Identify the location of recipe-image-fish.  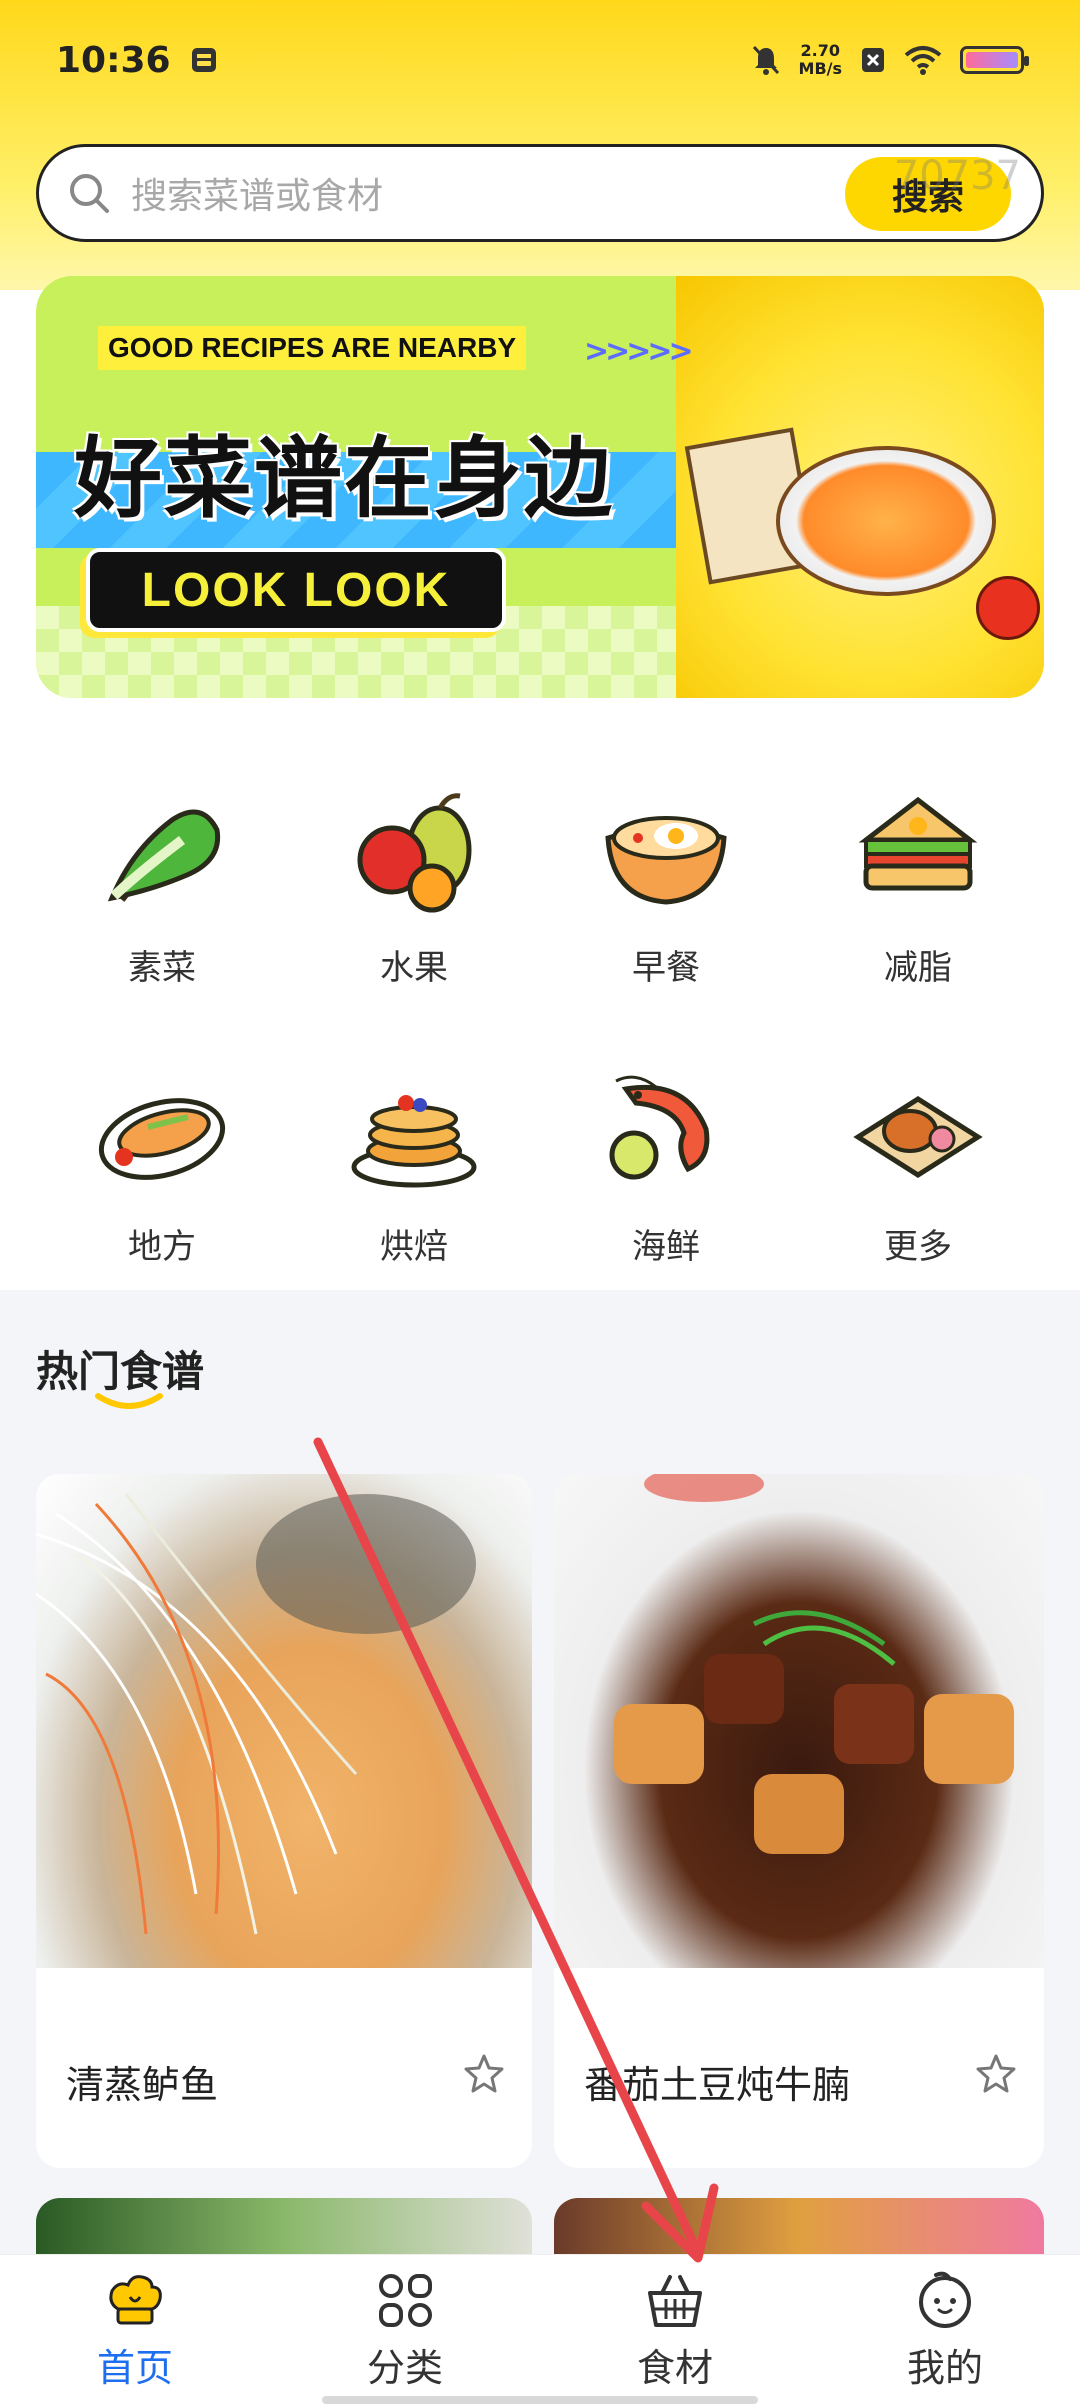
(284, 1721).